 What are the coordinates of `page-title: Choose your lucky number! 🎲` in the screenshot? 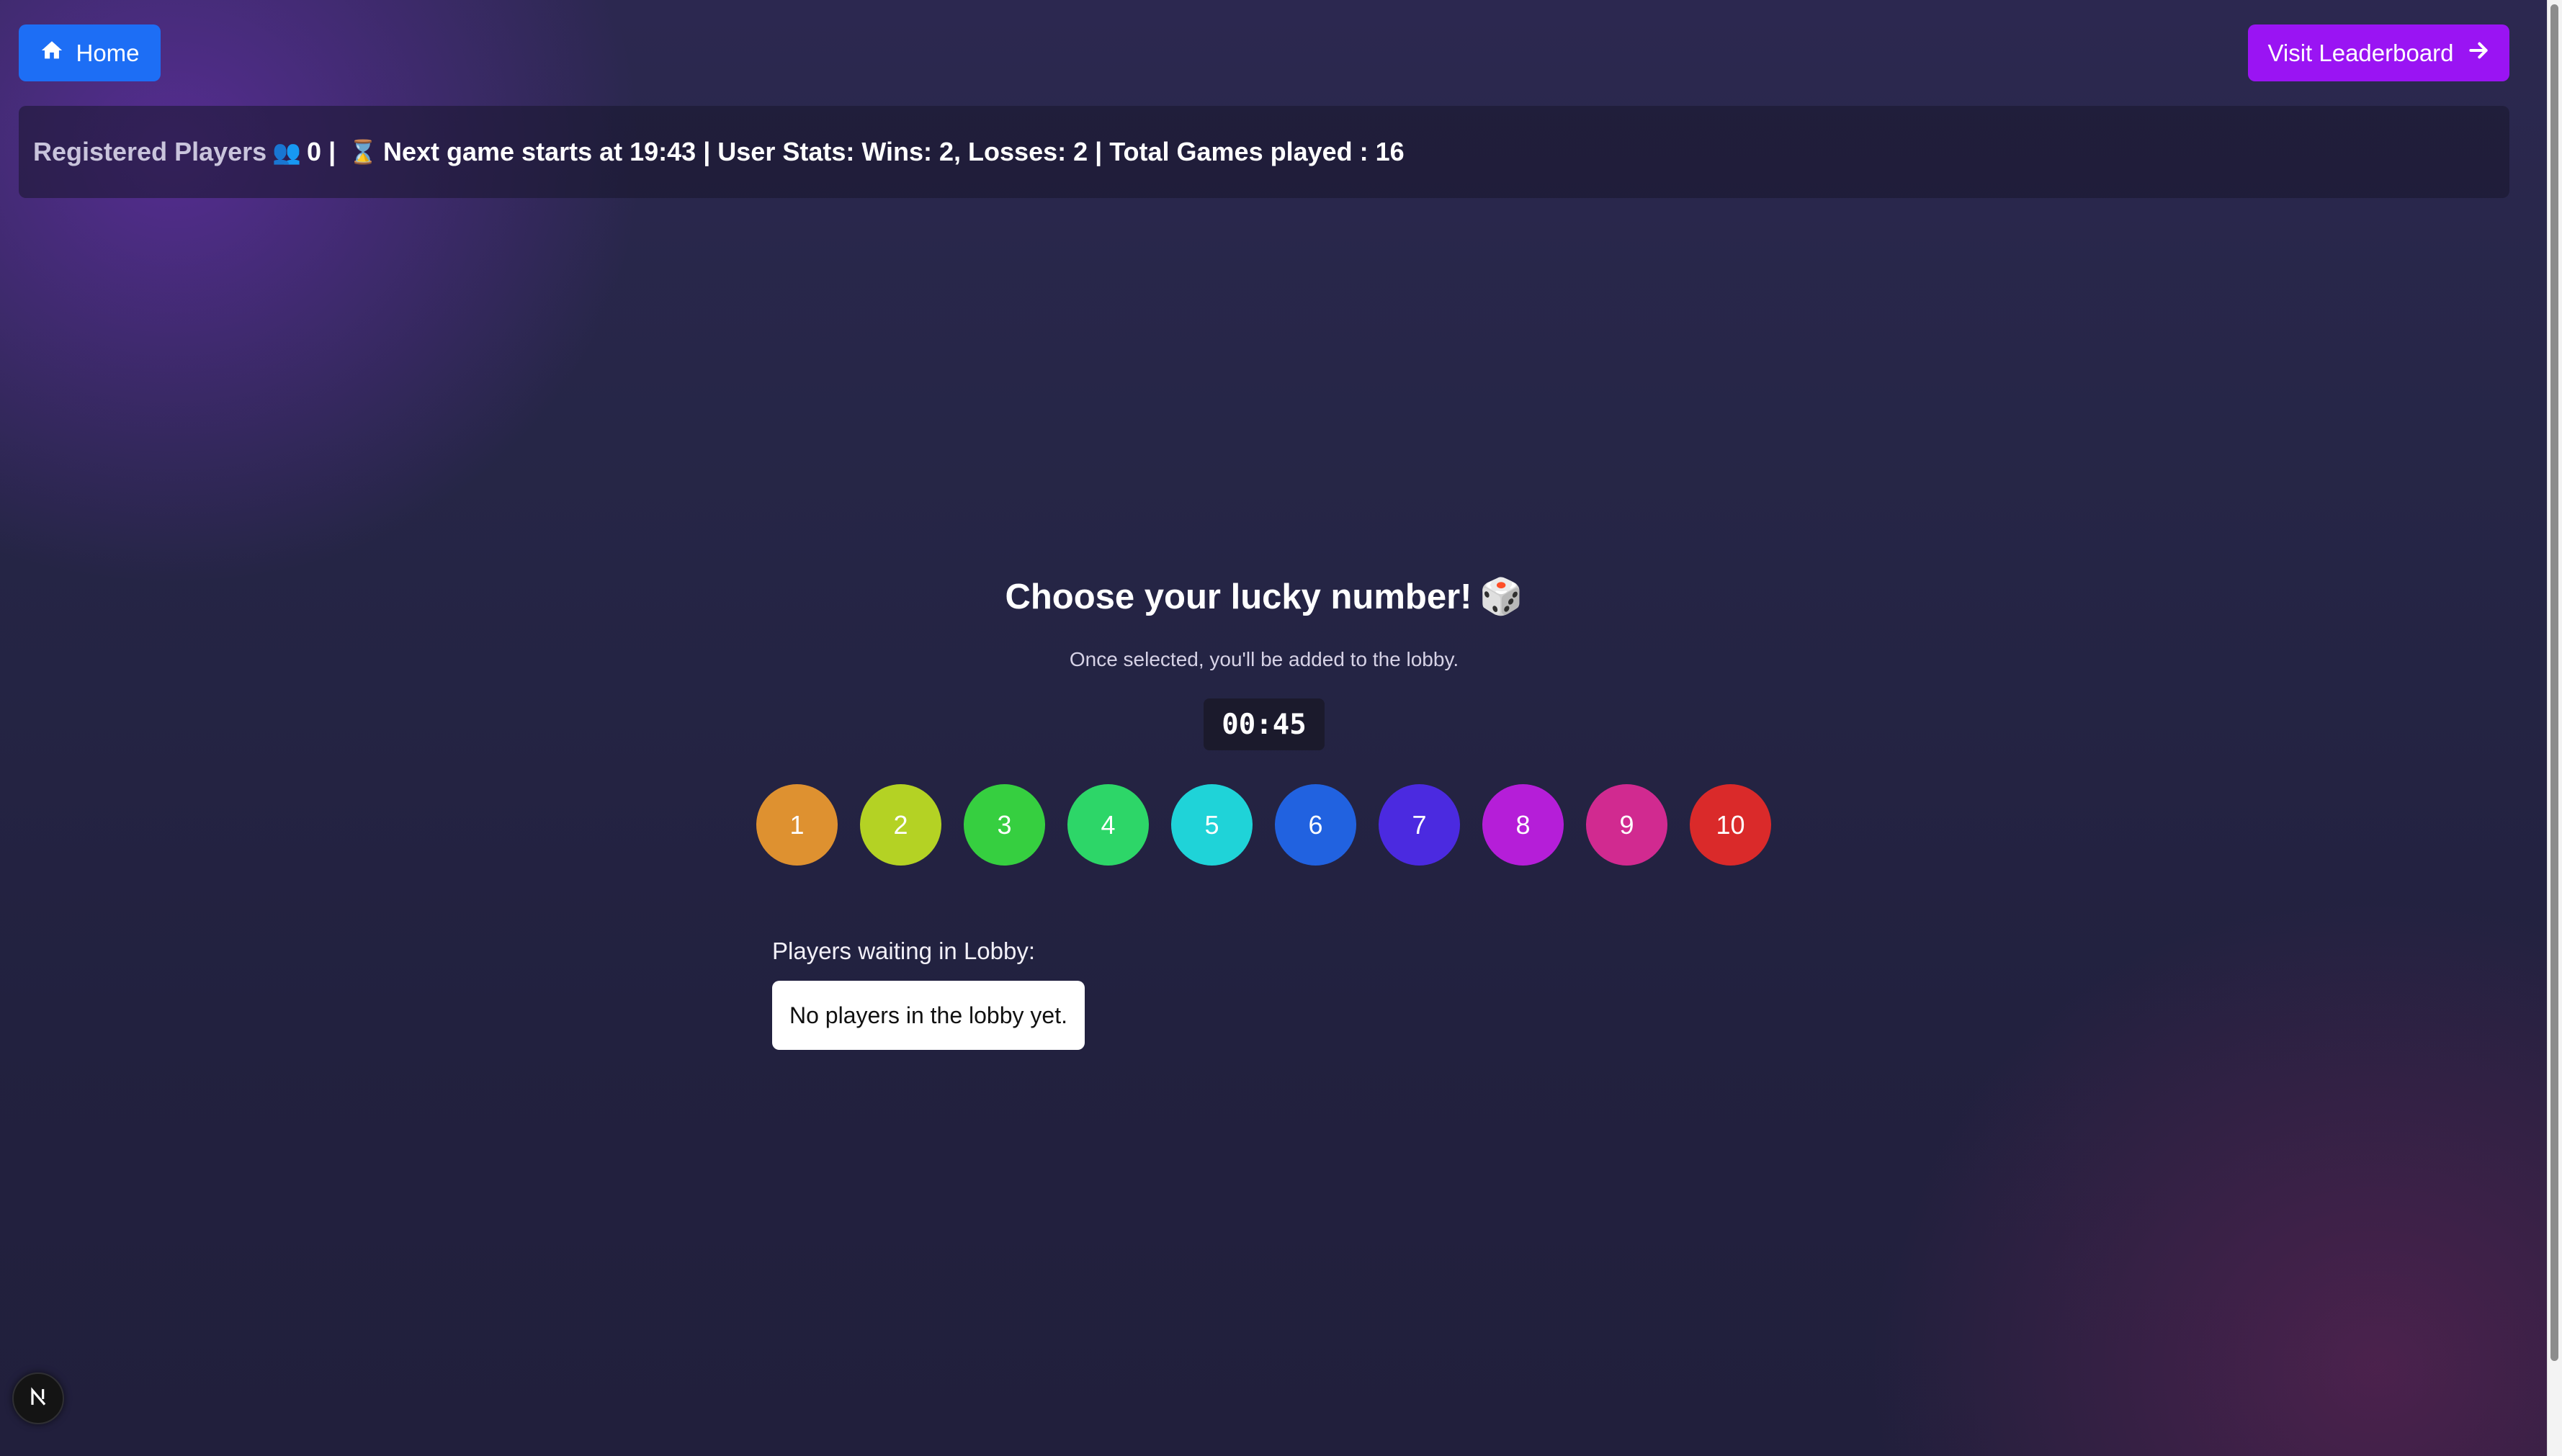 It's located at (1264, 596).